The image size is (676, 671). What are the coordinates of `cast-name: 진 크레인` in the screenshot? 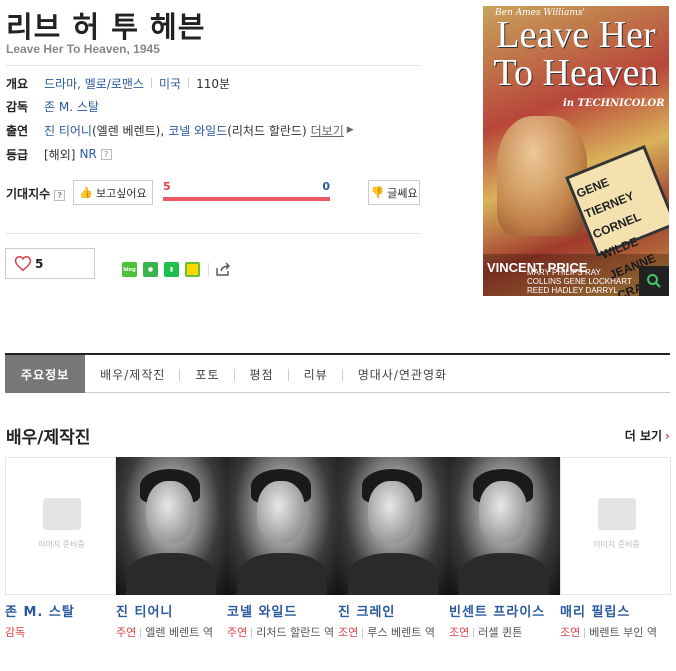 It's located at (393, 610).